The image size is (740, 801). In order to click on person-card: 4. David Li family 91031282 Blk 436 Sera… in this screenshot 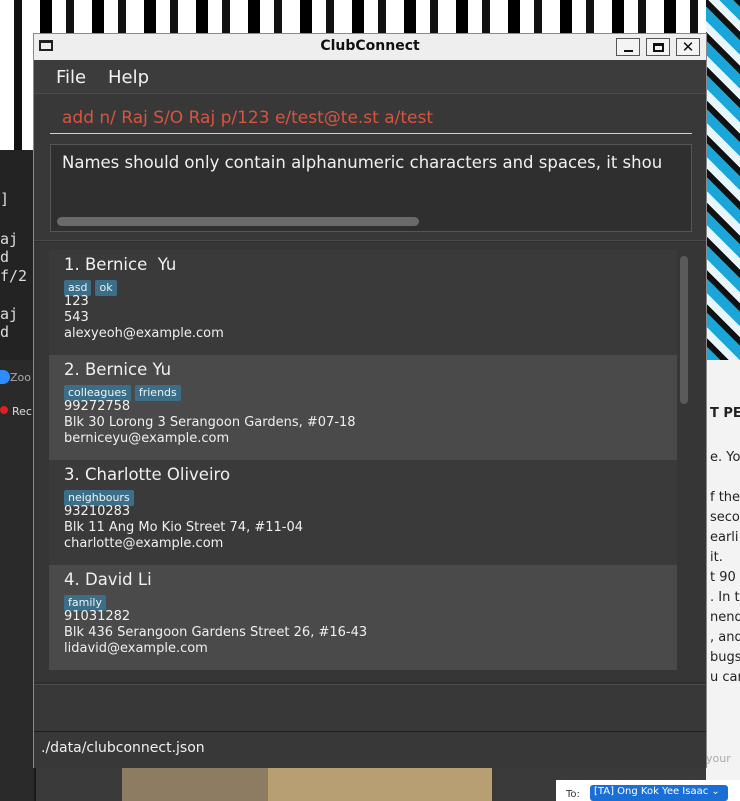, I will do `click(363, 617)`.